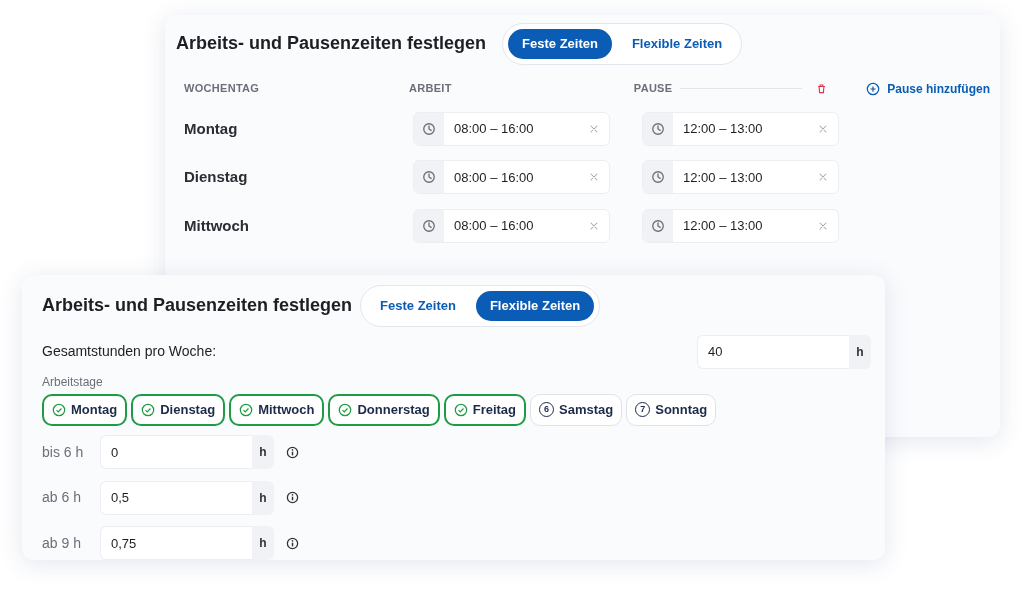 The height and width of the screenshot is (591, 1024). Describe the element at coordinates (576, 409) in the screenshot. I see `weekday-chip: 6 Samstag` at that location.